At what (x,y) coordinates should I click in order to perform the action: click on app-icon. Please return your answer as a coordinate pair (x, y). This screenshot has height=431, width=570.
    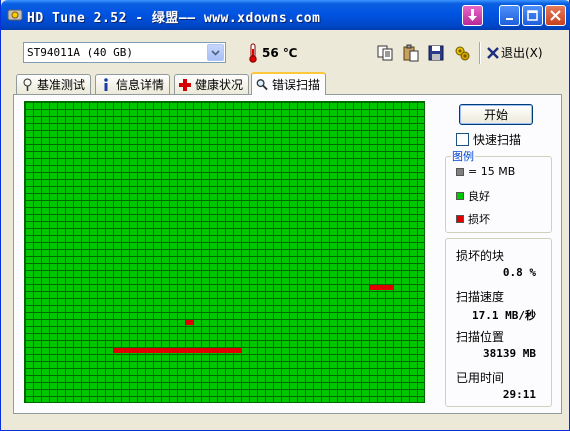
    Looking at the image, I should click on (15, 15).